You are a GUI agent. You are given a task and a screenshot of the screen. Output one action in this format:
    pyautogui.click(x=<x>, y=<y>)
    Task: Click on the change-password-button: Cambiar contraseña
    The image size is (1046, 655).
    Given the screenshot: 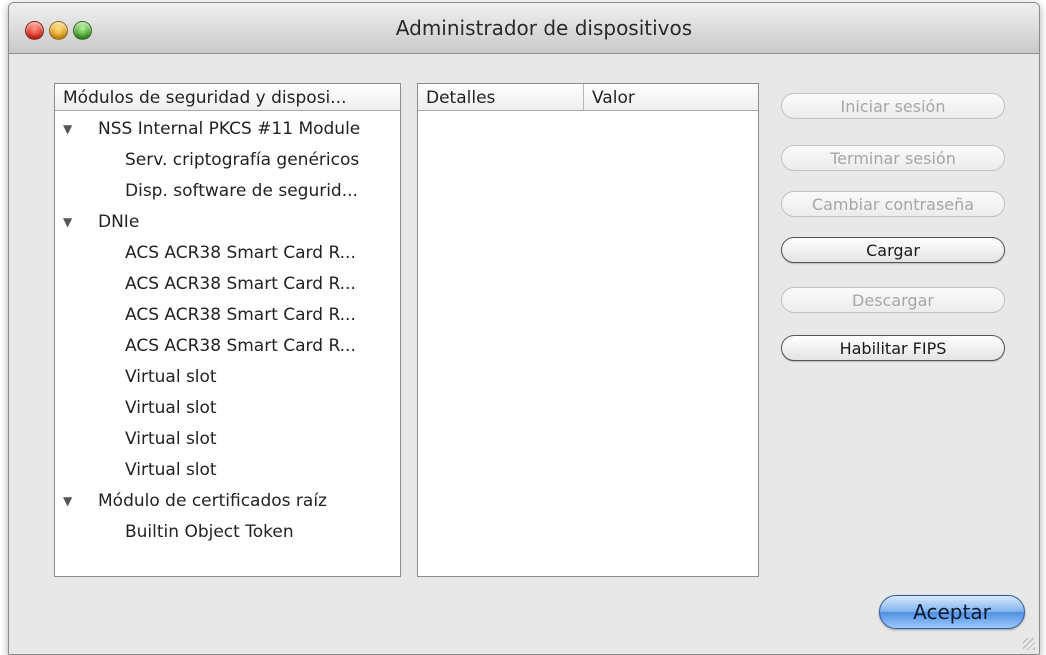 What is the action you would take?
    pyautogui.click(x=893, y=204)
    